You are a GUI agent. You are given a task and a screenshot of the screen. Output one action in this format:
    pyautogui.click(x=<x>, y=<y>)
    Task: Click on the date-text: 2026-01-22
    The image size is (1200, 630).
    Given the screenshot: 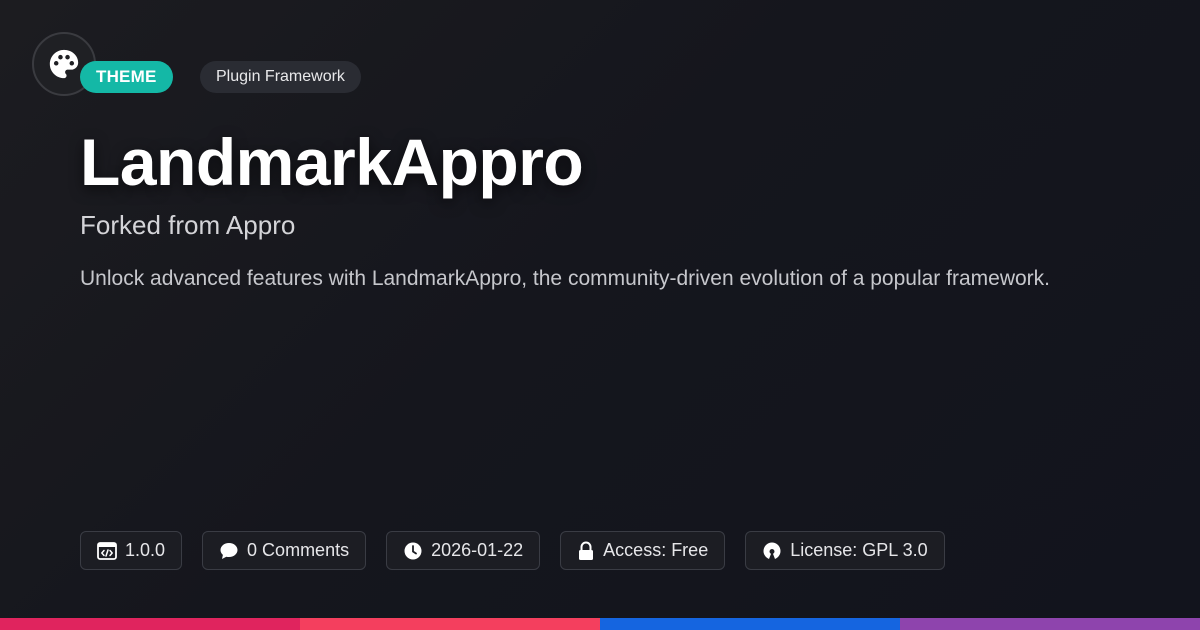 What is the action you would take?
    pyautogui.click(x=477, y=550)
    